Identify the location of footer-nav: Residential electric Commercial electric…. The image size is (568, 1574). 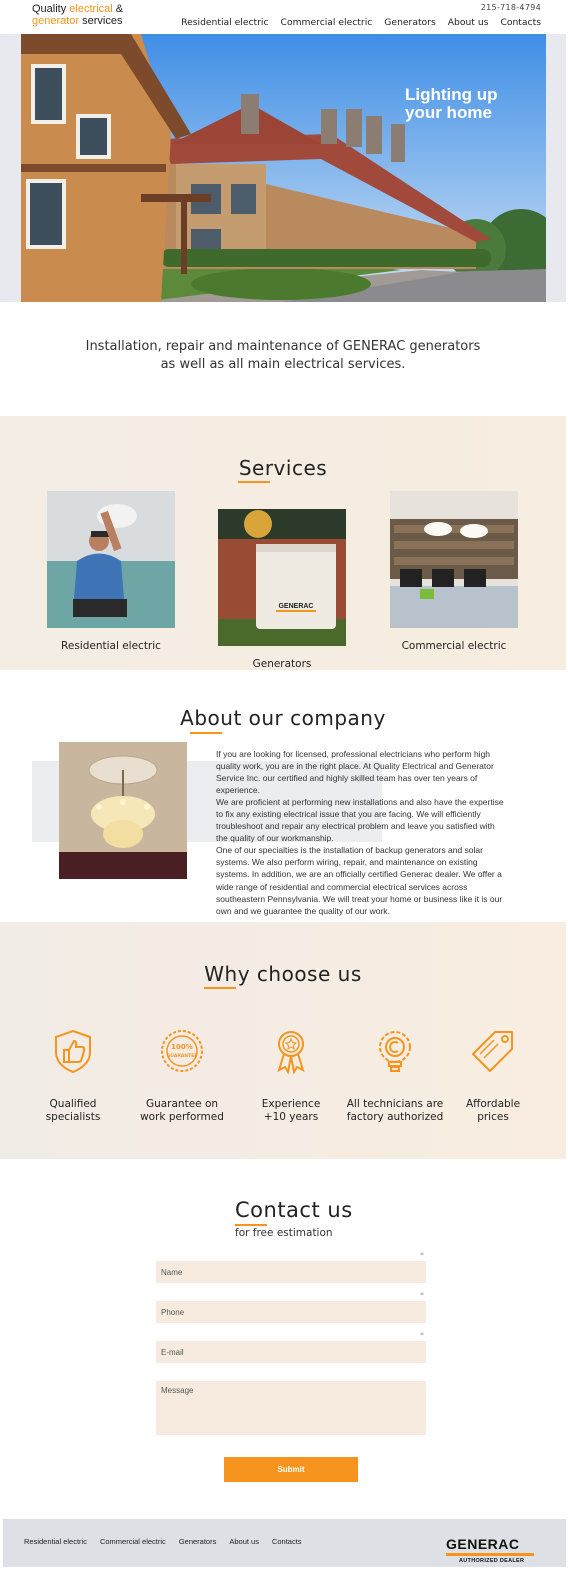
(163, 1541).